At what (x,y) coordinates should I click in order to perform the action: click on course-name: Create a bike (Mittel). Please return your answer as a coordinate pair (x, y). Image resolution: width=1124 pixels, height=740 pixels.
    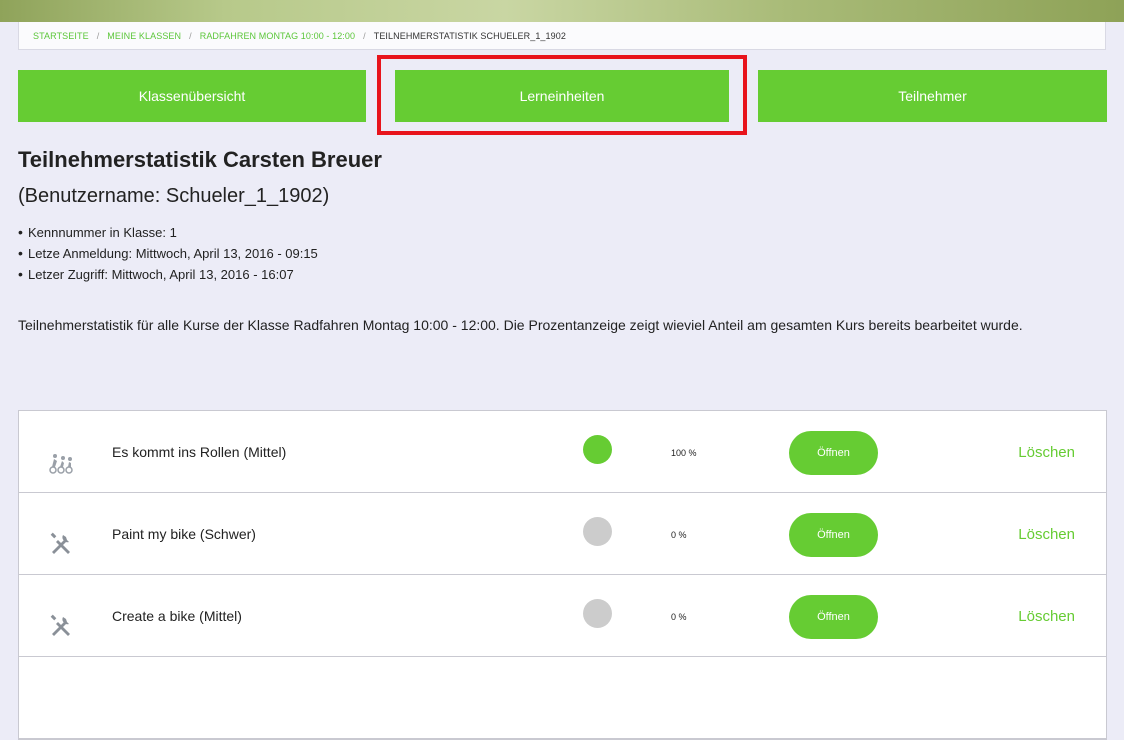
    Looking at the image, I should click on (177, 616).